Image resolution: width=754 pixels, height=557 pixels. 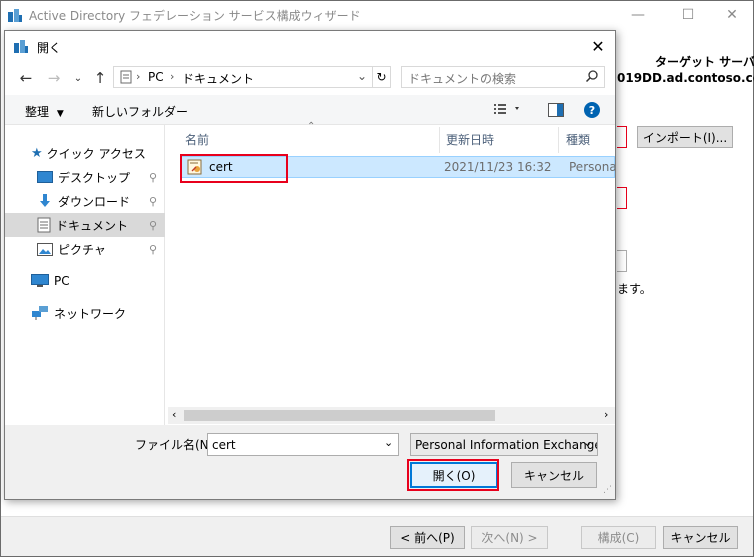 I want to click on scroll-right-icon: ›, so click(x=606, y=414).